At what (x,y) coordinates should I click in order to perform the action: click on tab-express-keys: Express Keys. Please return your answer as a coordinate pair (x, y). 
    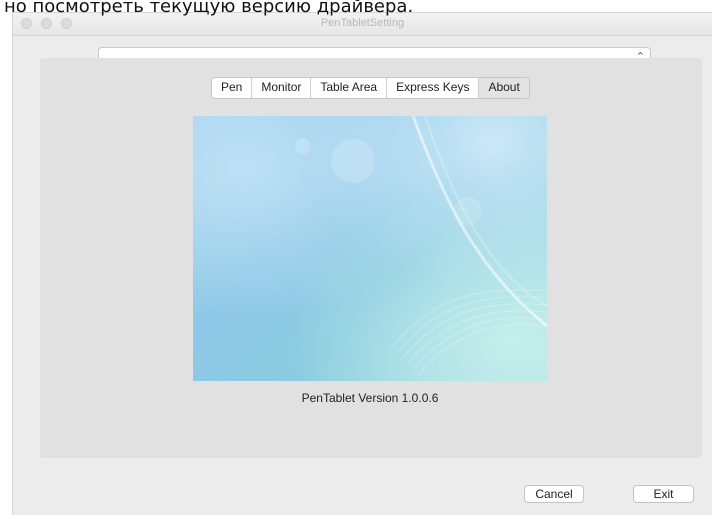
    Looking at the image, I should click on (433, 88).